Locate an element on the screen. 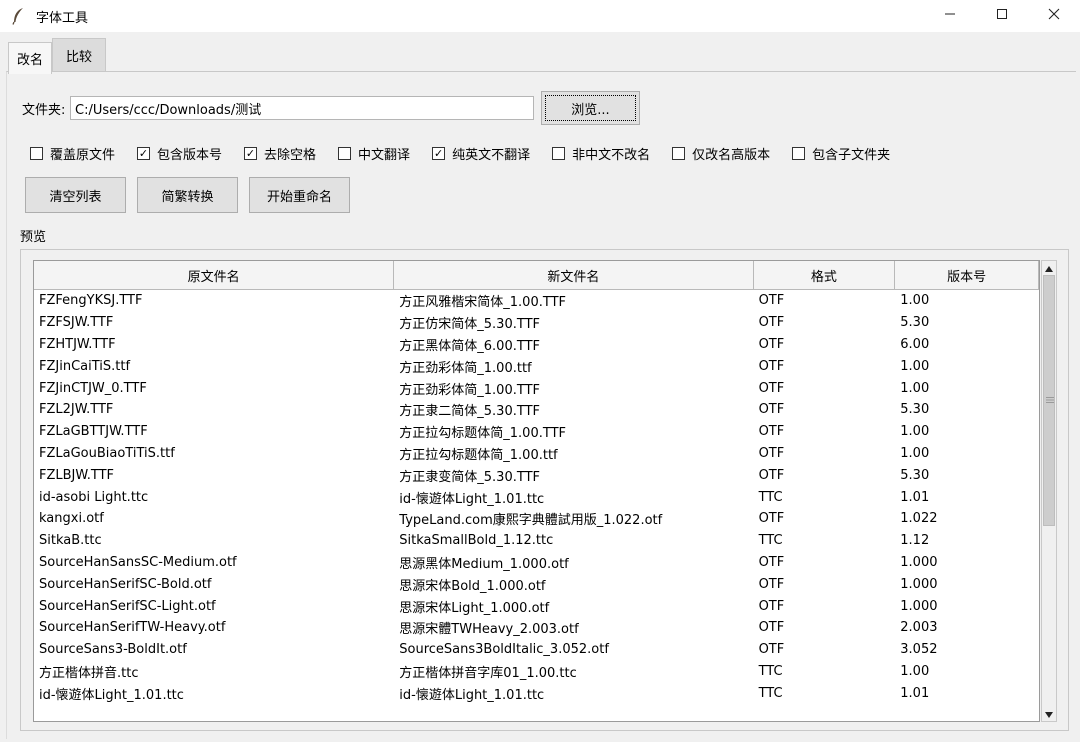 Image resolution: width=1080 pixels, height=742 pixels. scroll-up-button is located at coordinates (1049, 268).